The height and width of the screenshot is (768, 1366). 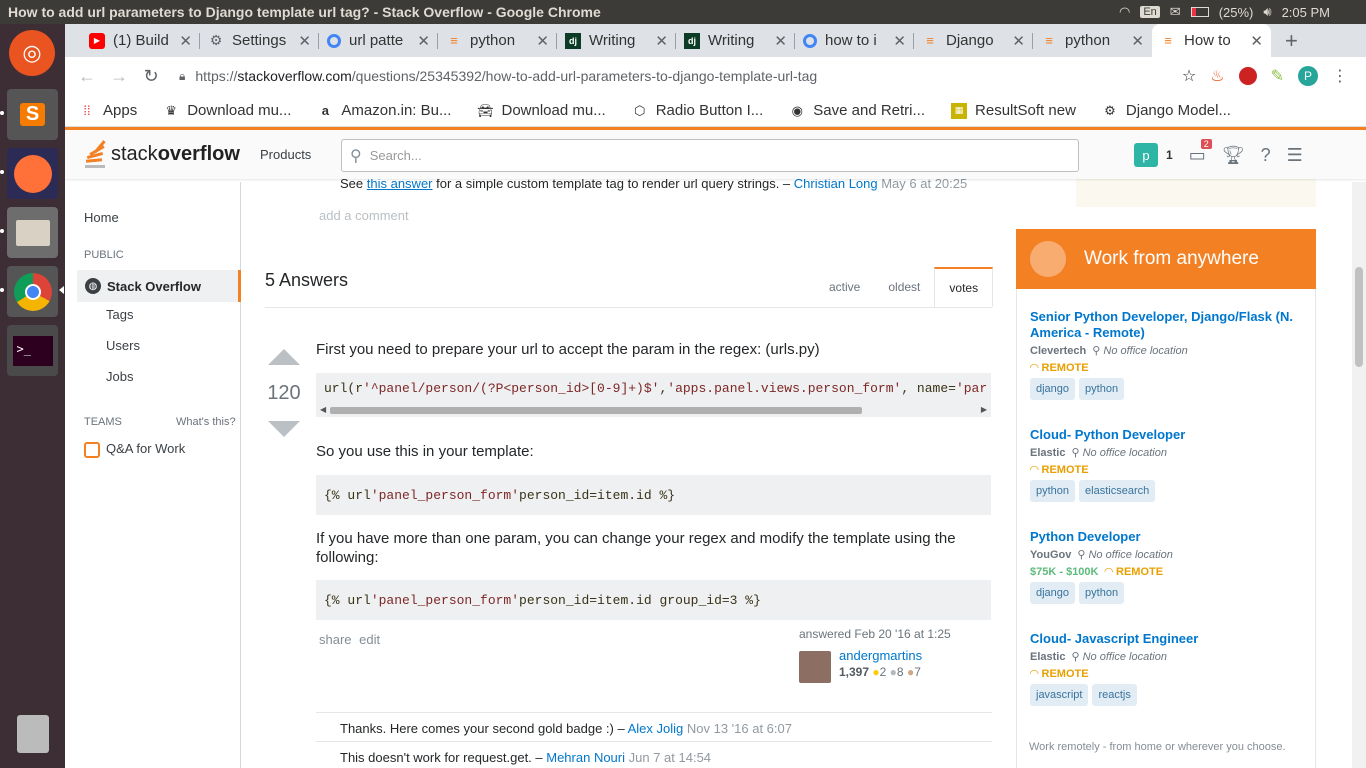 I want to click on bookmark-star-icon: ☆, so click(x=1189, y=76).